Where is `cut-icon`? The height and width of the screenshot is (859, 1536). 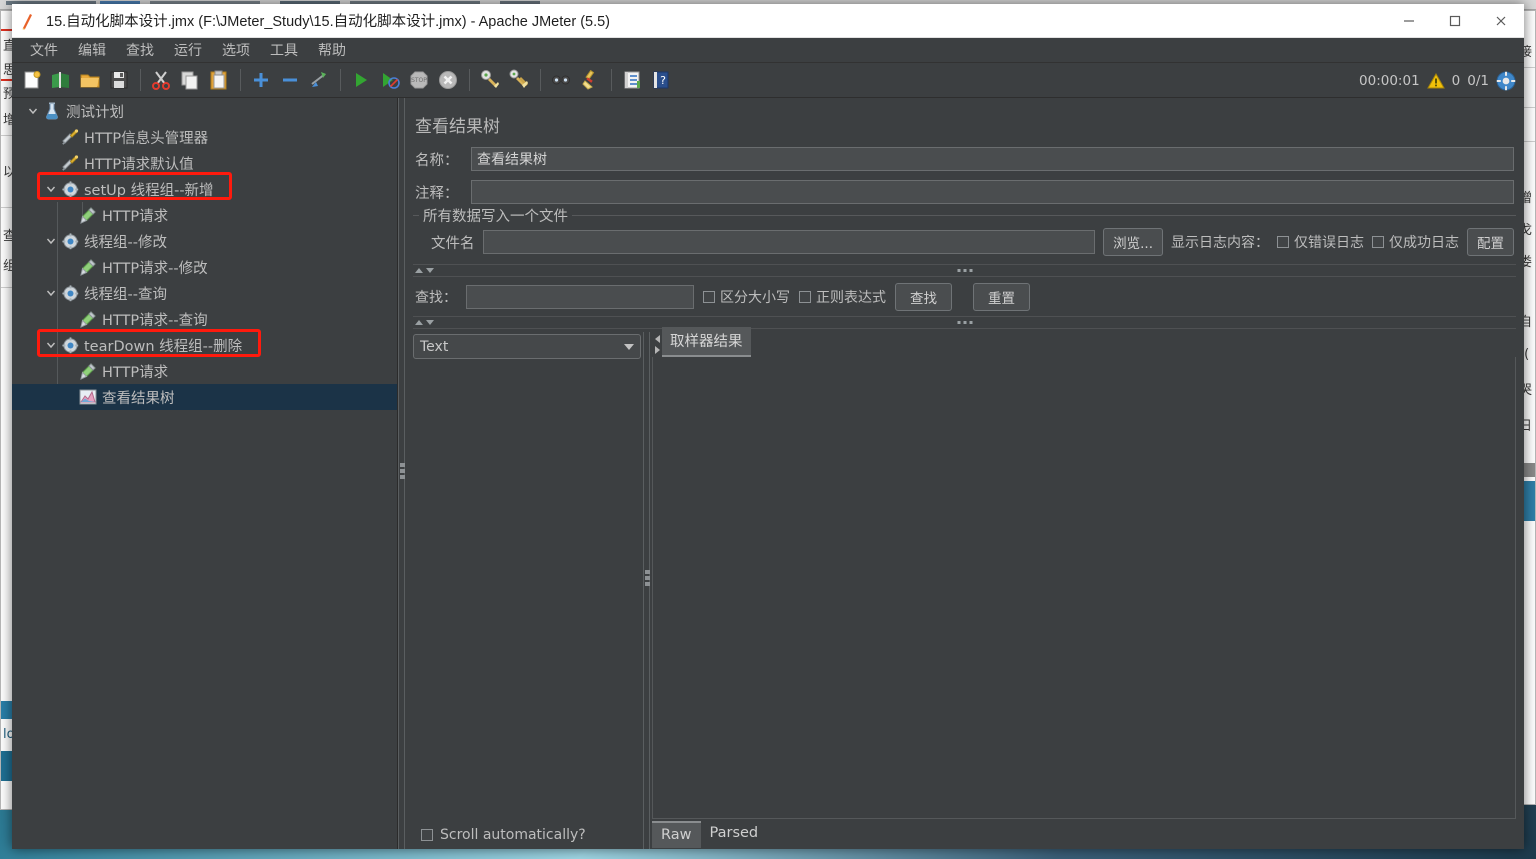
cut-icon is located at coordinates (161, 80).